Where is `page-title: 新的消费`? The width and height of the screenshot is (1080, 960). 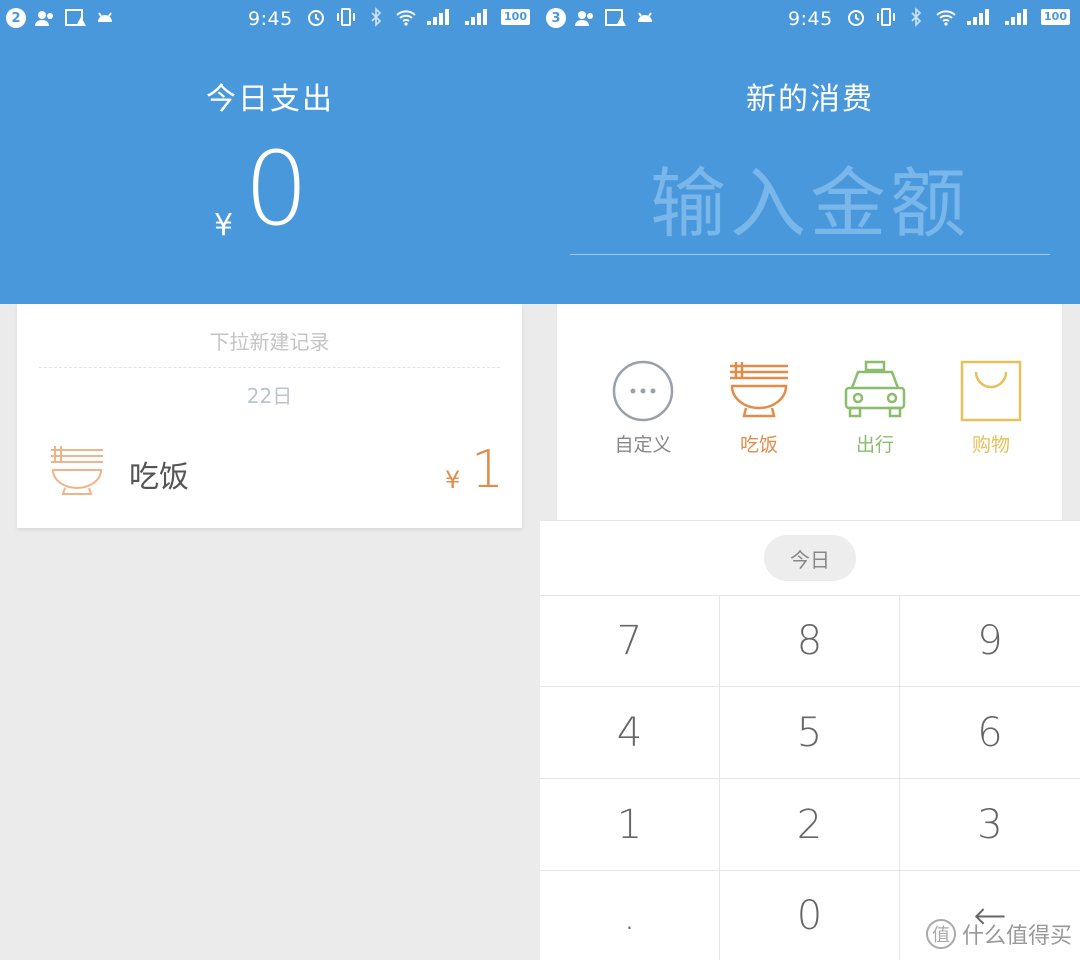 page-title: 新的消费 is located at coordinates (810, 99).